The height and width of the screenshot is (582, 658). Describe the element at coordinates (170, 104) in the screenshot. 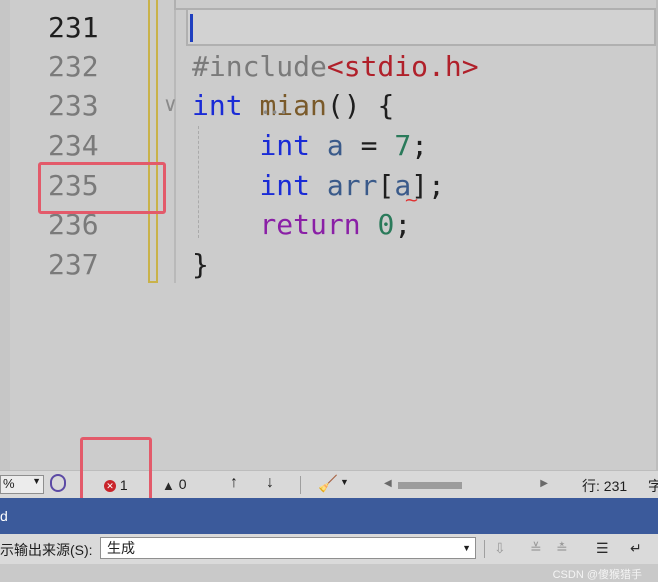

I see `collapse-chevron-icon: ∨` at that location.